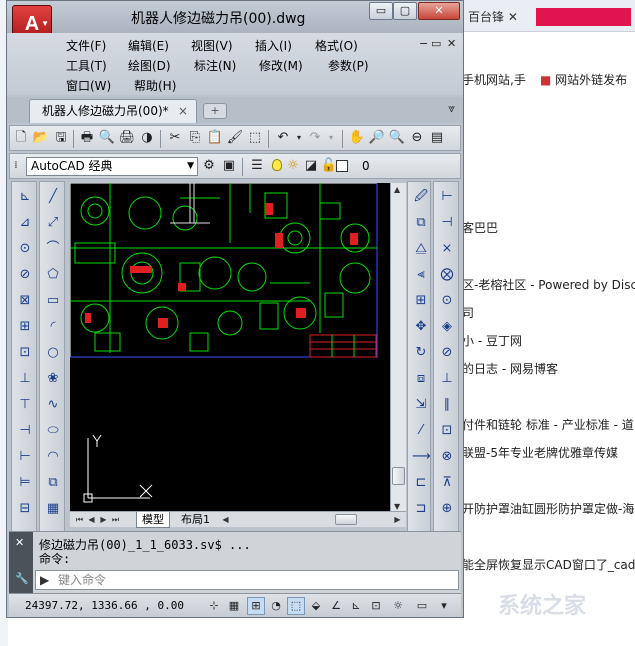 This screenshot has height=646, width=635. What do you see at coordinates (53, 327) in the screenshot?
I see `arc-icon: ◜` at bounding box center [53, 327].